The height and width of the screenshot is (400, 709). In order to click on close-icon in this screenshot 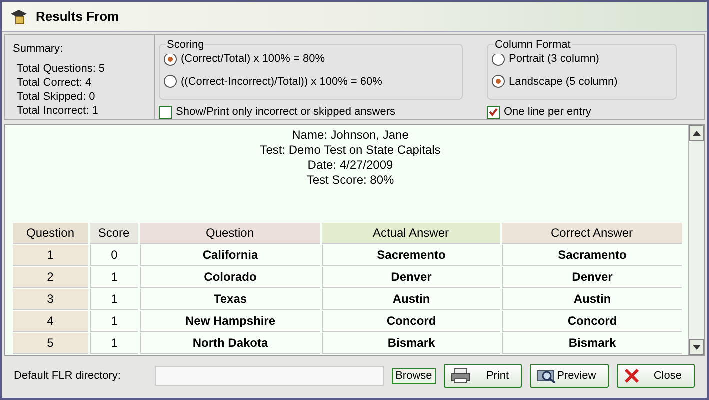, I will do `click(632, 376)`.